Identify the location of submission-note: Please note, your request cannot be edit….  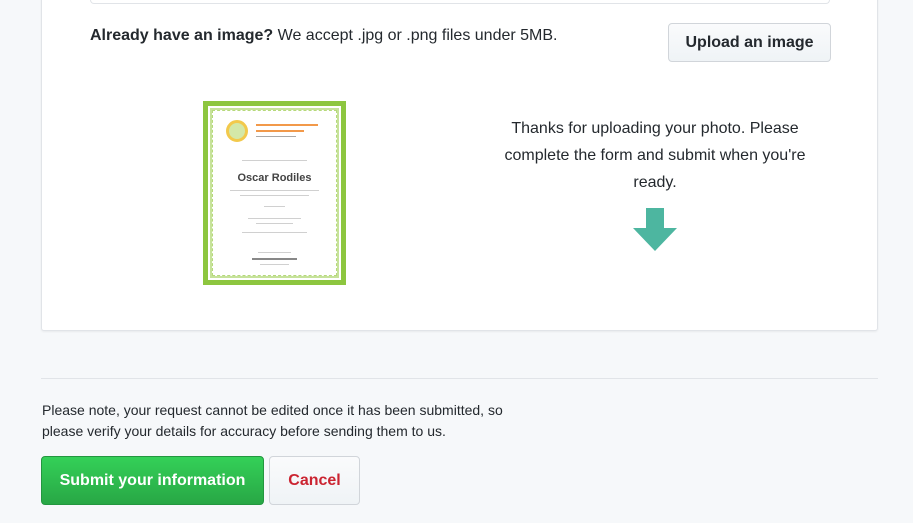
(272, 420).